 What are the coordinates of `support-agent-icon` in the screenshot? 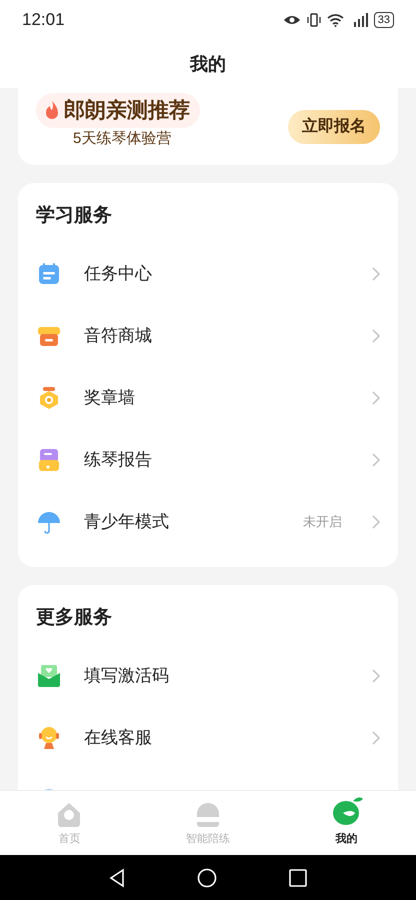 It's located at (49, 738).